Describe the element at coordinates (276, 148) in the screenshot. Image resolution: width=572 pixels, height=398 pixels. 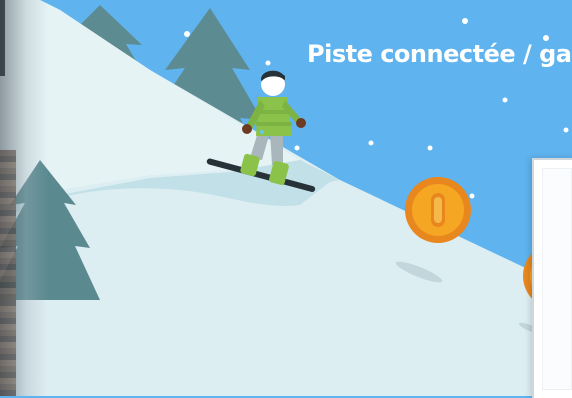
I see `snowboarder-legs` at that location.